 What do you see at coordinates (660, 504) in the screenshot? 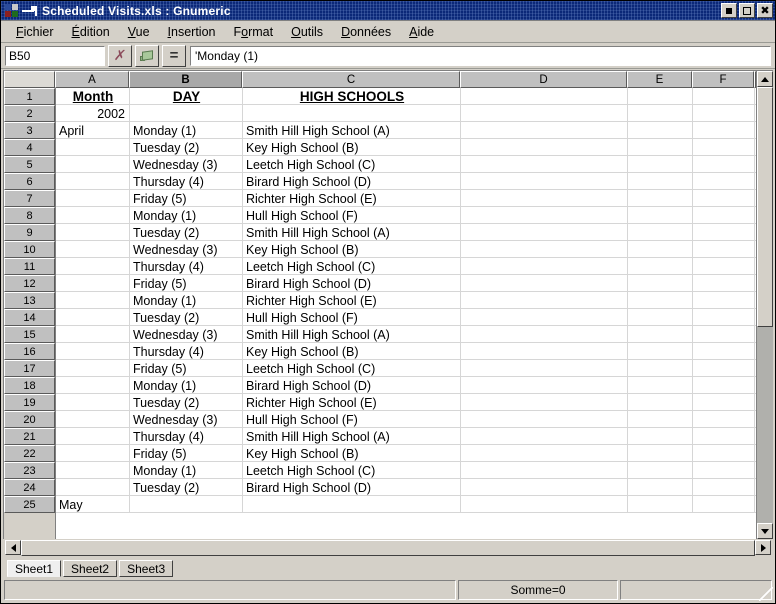
I see `cell-E25` at bounding box center [660, 504].